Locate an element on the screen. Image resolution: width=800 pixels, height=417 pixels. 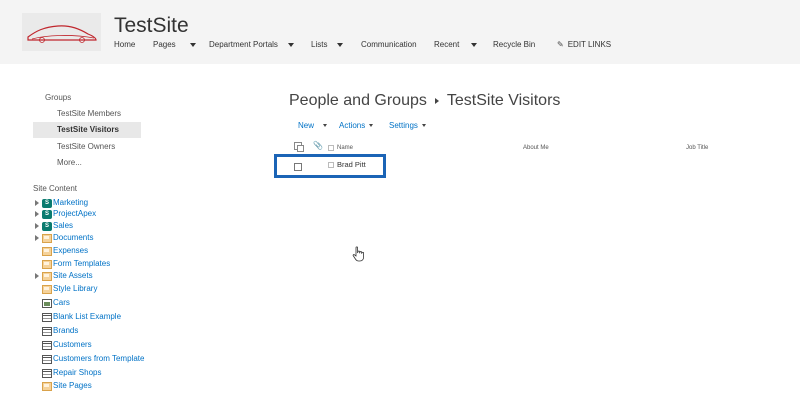
user-name-link: Brad Pitt is located at coordinates (351, 164).